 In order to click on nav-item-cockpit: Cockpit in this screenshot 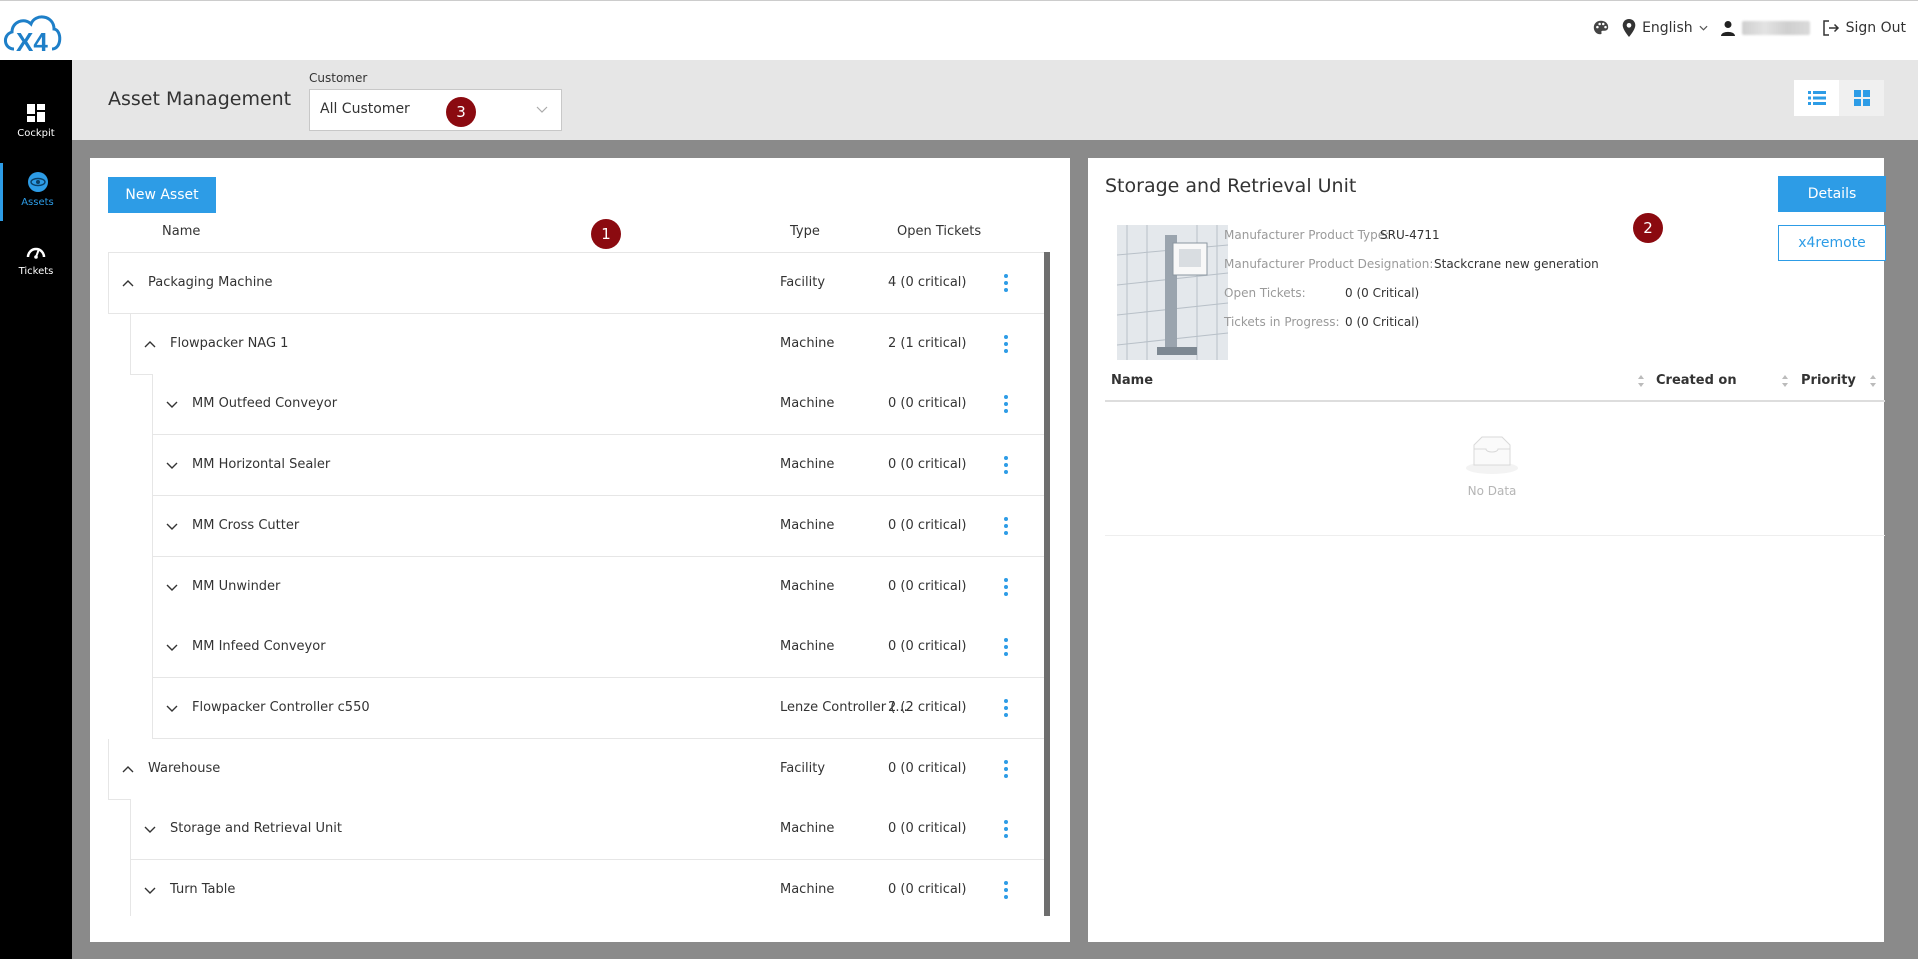, I will do `click(36, 123)`.